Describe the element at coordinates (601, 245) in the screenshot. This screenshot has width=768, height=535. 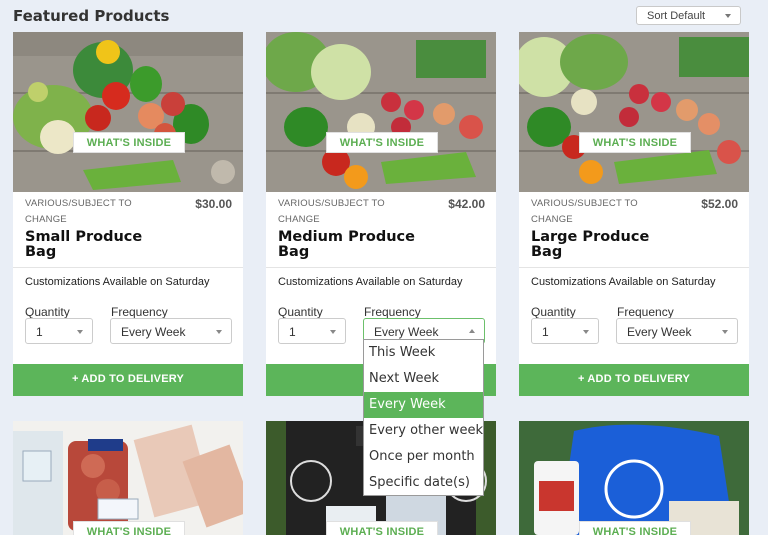
I see `product-name: Large Produce Bag` at that location.